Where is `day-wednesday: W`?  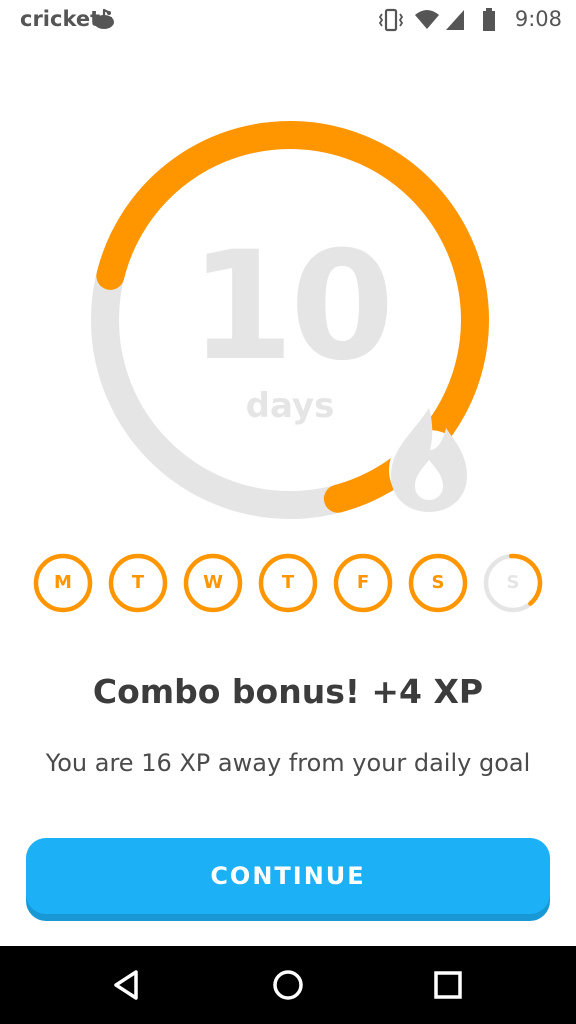
day-wednesday: W is located at coordinates (213, 583).